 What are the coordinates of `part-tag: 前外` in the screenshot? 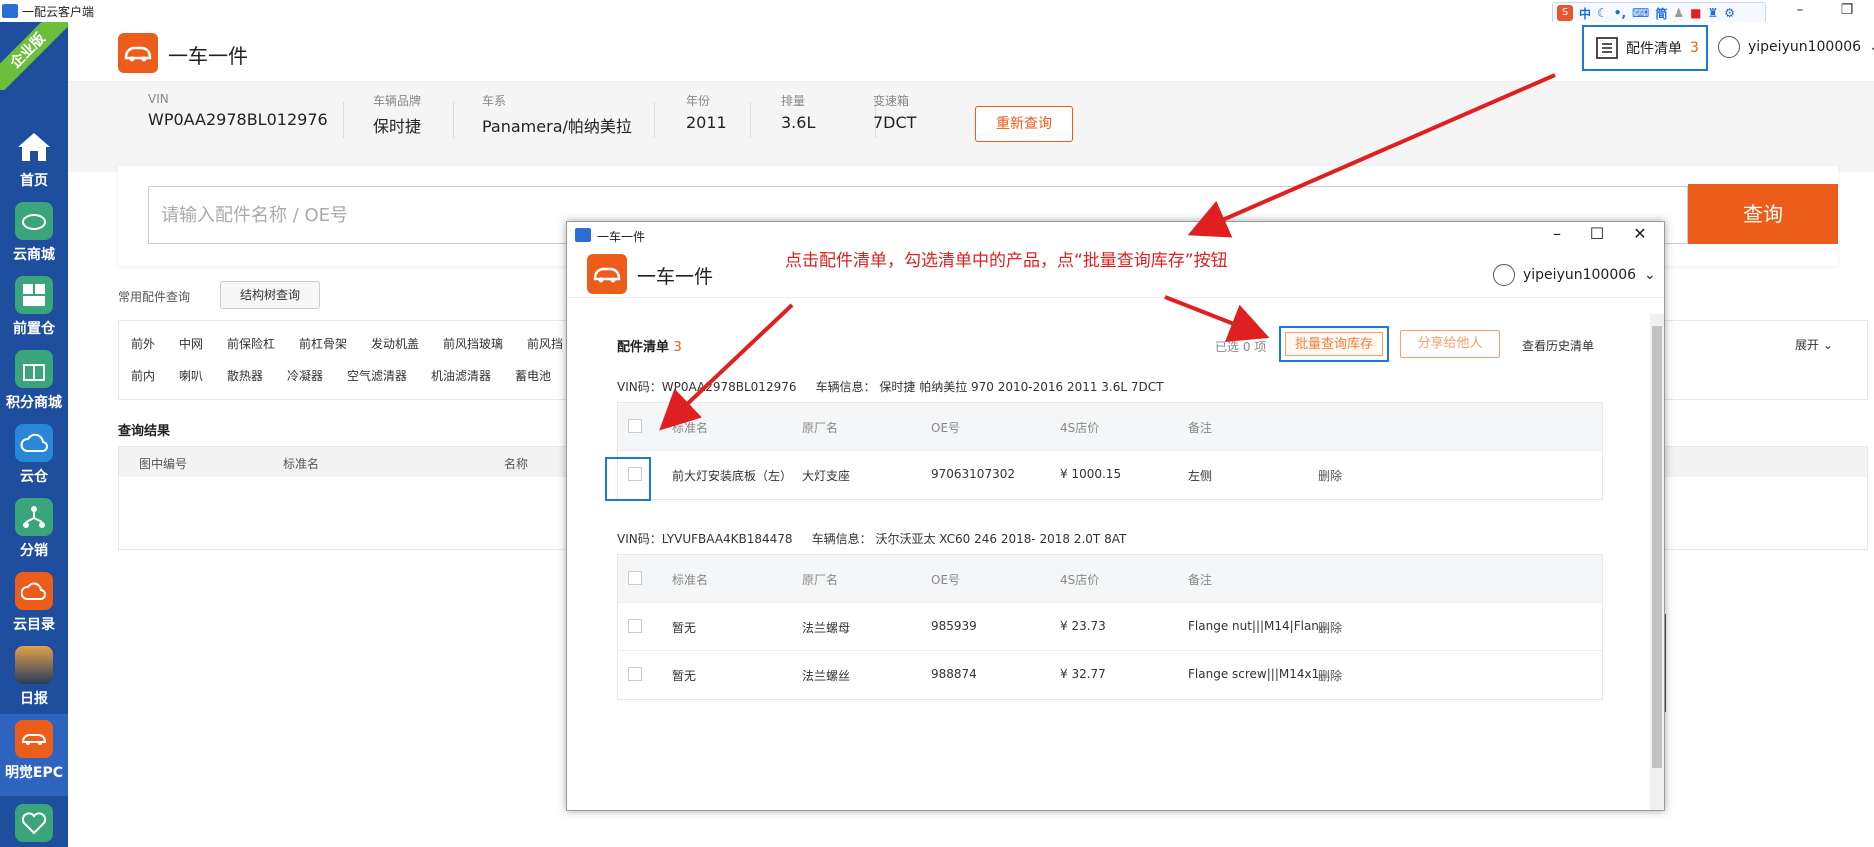 It's located at (143, 343).